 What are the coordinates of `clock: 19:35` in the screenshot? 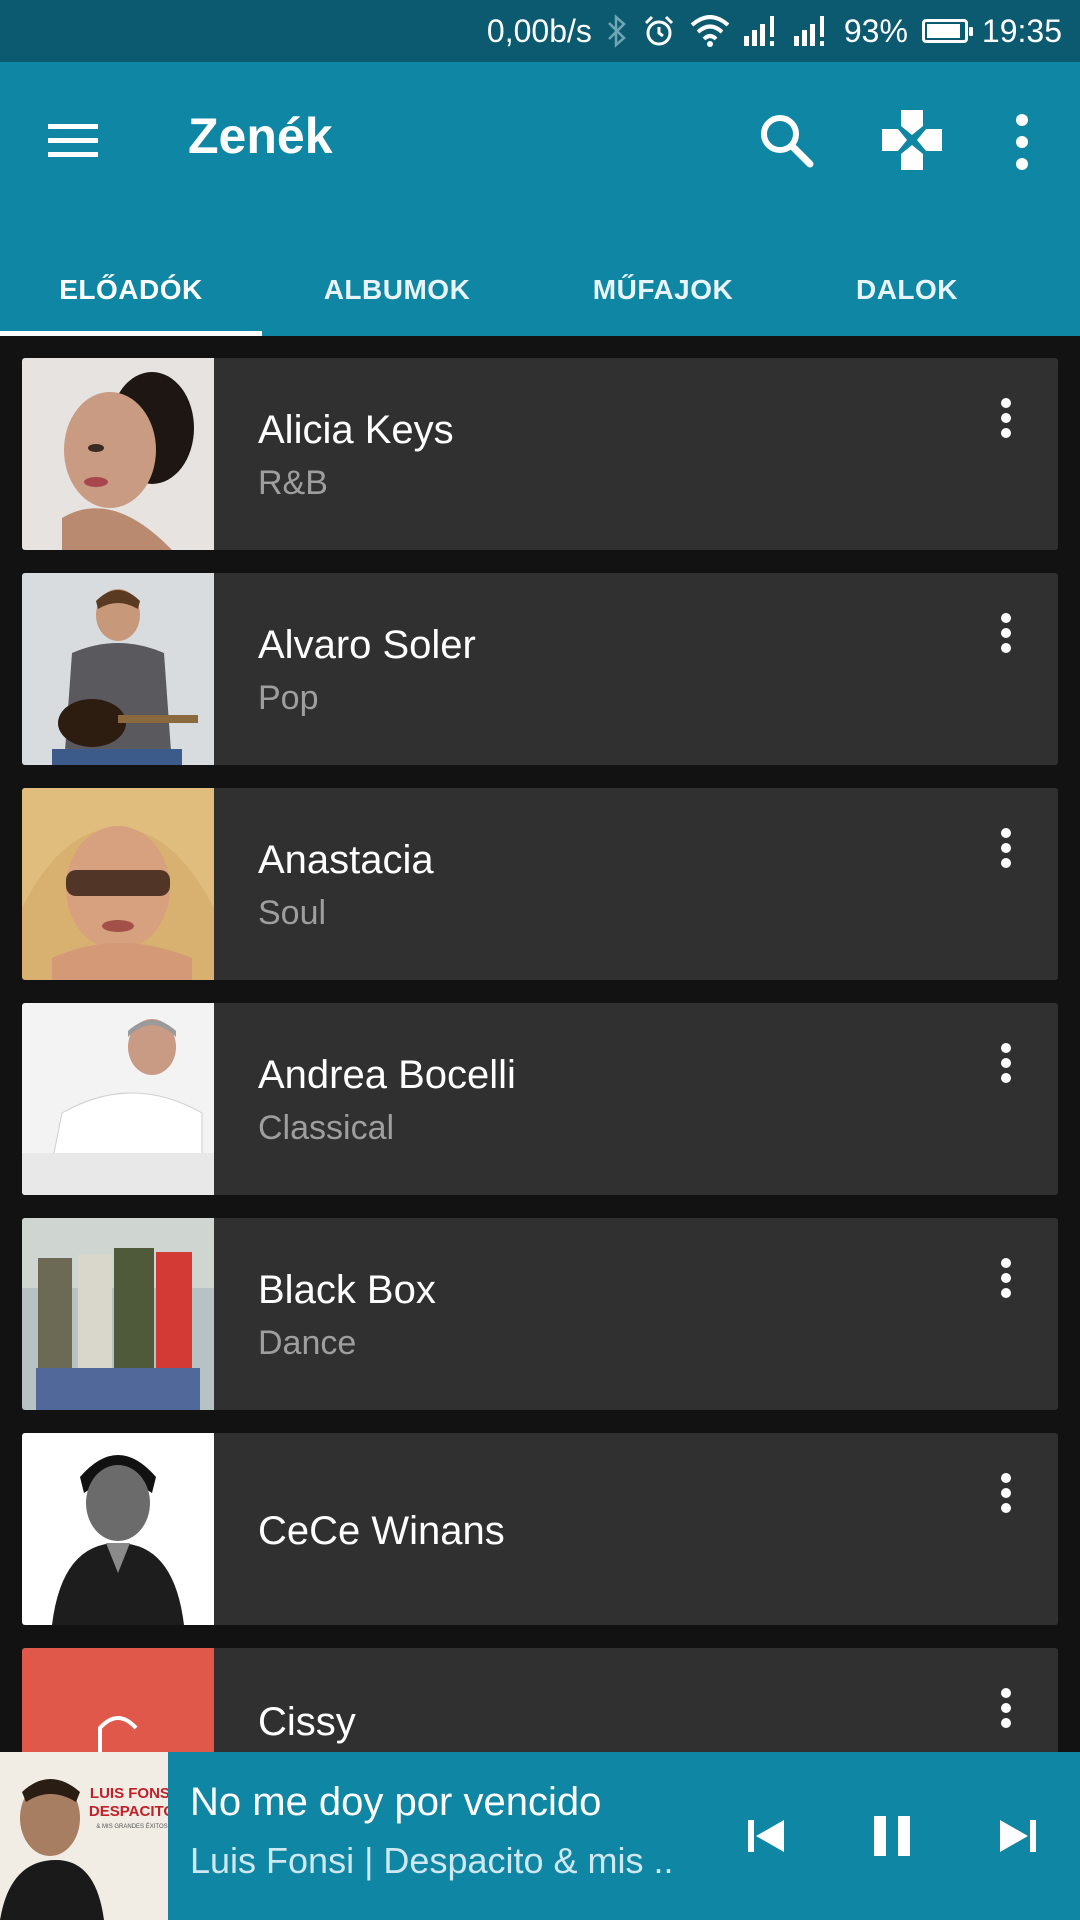 It's located at (1021, 30).